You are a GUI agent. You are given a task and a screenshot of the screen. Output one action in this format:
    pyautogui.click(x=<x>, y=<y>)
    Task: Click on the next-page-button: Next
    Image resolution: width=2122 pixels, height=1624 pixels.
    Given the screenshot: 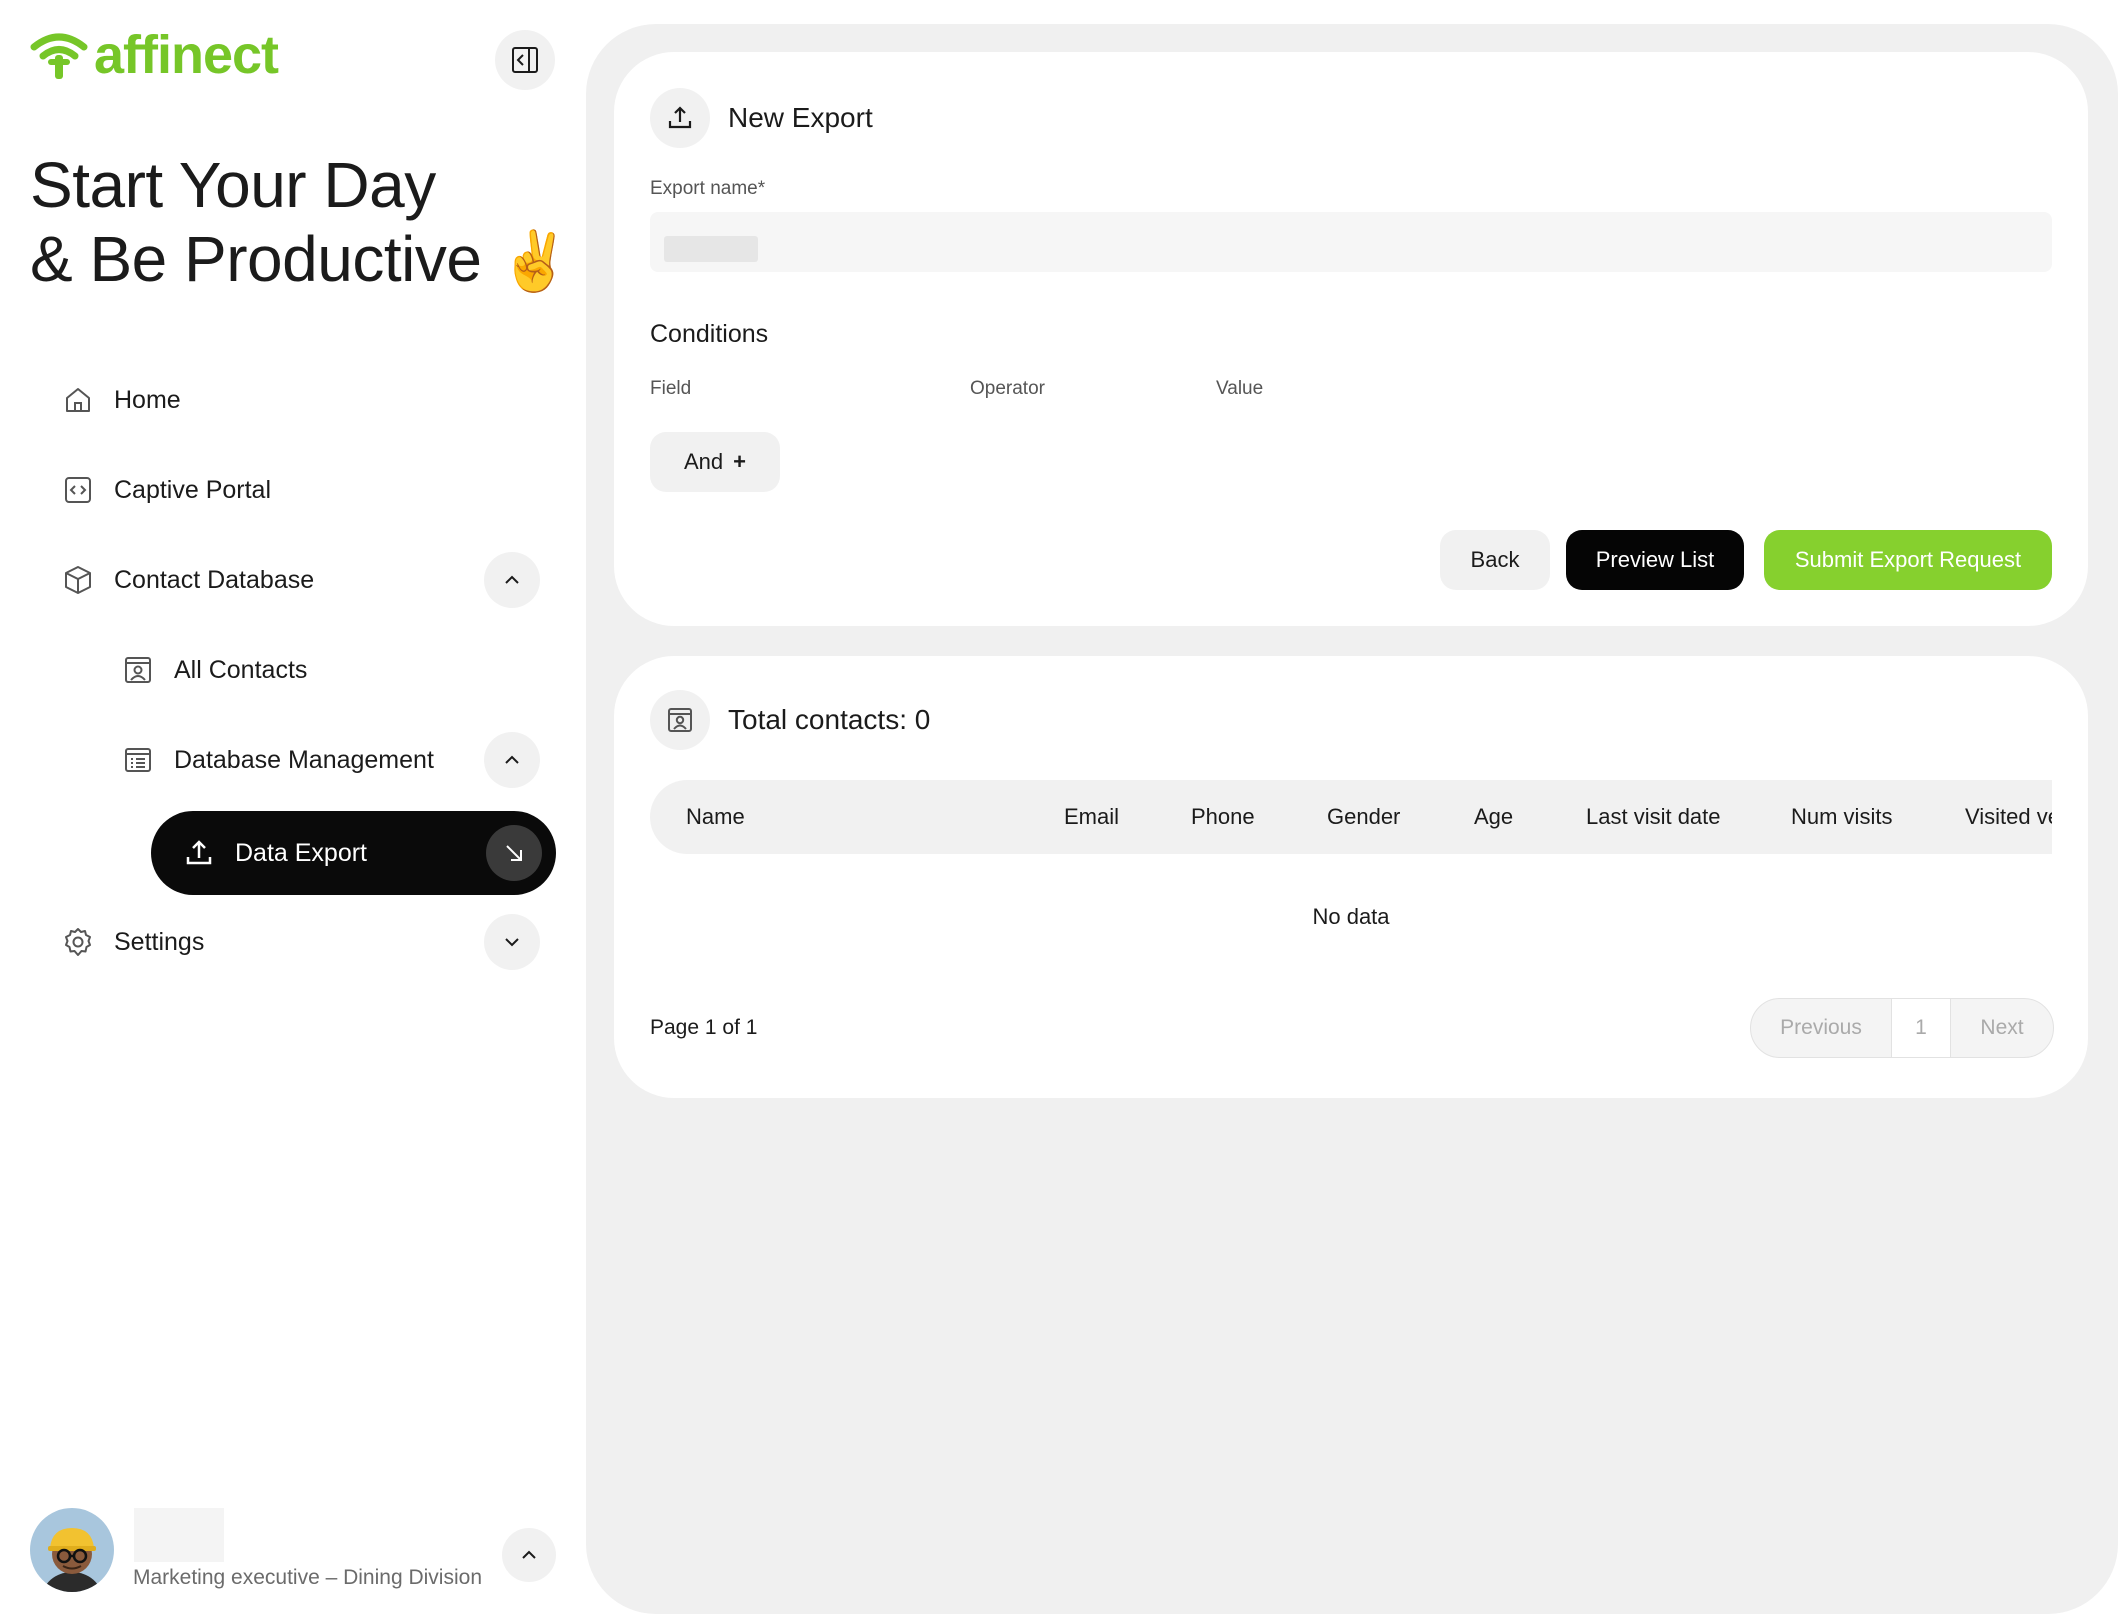 What is the action you would take?
    pyautogui.click(x=2002, y=1028)
    